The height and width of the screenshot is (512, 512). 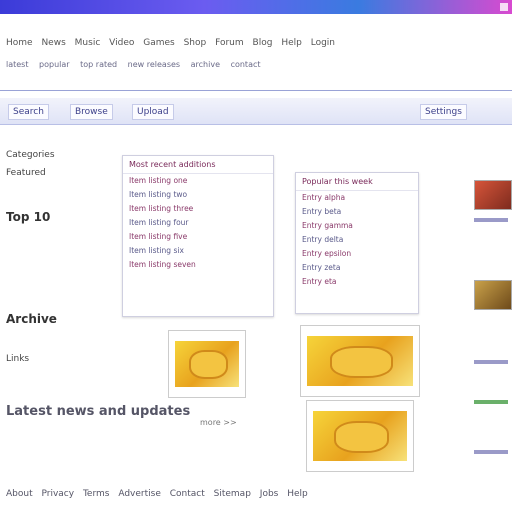 What do you see at coordinates (229, 43) in the screenshot?
I see `menu-item: Forum` at bounding box center [229, 43].